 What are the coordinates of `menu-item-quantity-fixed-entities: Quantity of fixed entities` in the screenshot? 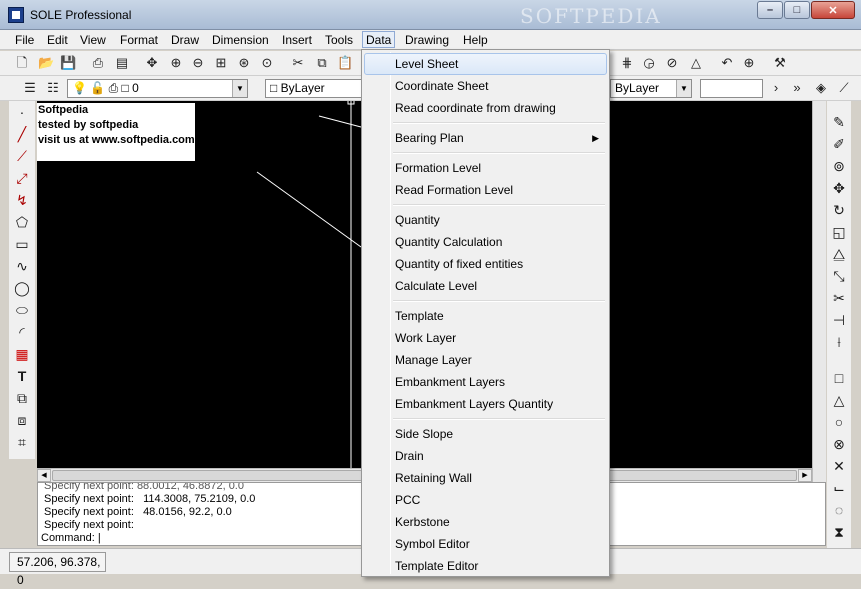 It's located at (485, 264).